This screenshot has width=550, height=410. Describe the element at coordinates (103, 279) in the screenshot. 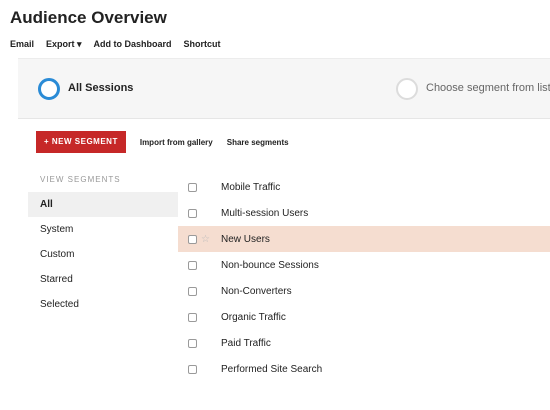

I see `sidebar-item-starred: Starred` at that location.